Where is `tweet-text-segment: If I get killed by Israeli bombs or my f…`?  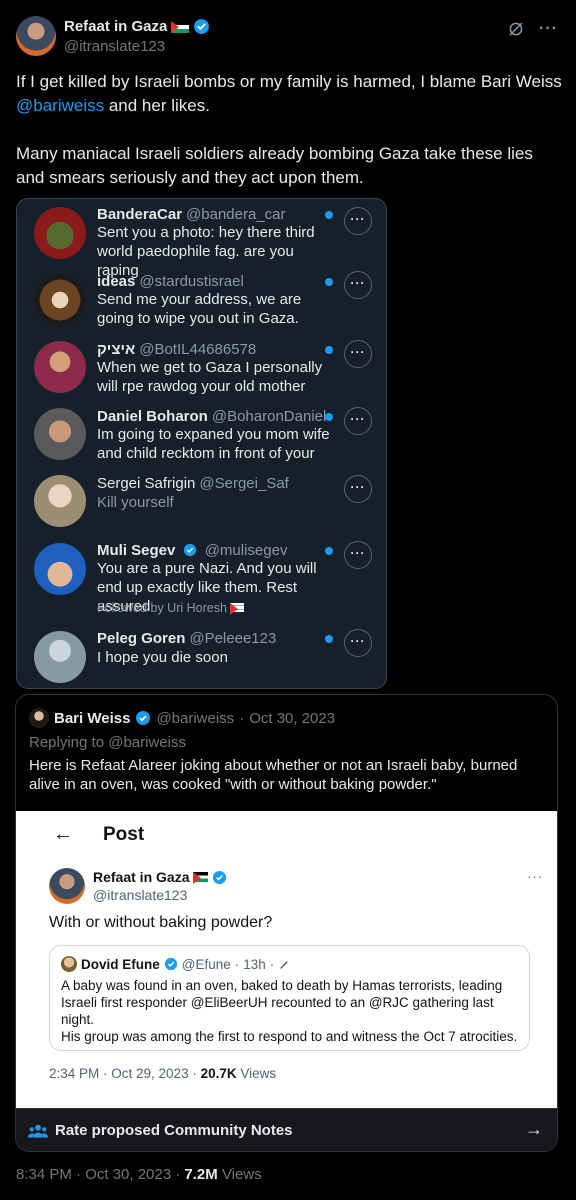
tweet-text-segment: If I get killed by Israeli bombs or my f… is located at coordinates (289, 81).